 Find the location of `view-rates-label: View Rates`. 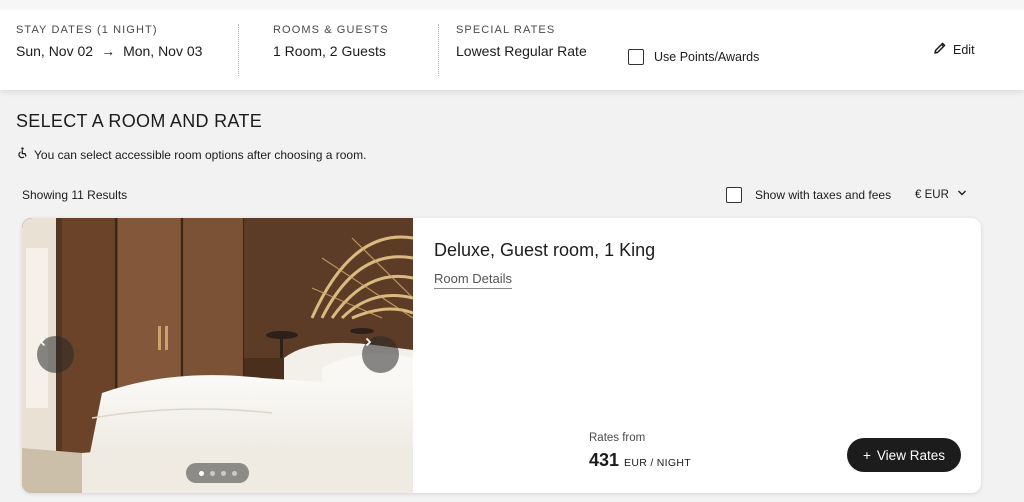

view-rates-label: View Rates is located at coordinates (910, 455).